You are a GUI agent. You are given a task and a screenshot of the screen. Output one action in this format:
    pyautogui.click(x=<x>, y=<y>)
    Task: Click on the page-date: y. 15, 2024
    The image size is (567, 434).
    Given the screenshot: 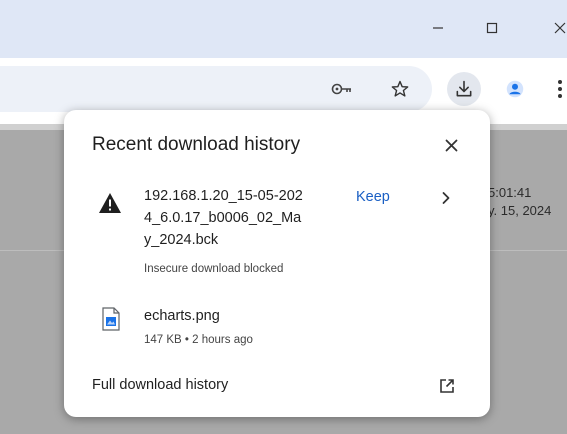 What is the action you would take?
    pyautogui.click(x=520, y=210)
    